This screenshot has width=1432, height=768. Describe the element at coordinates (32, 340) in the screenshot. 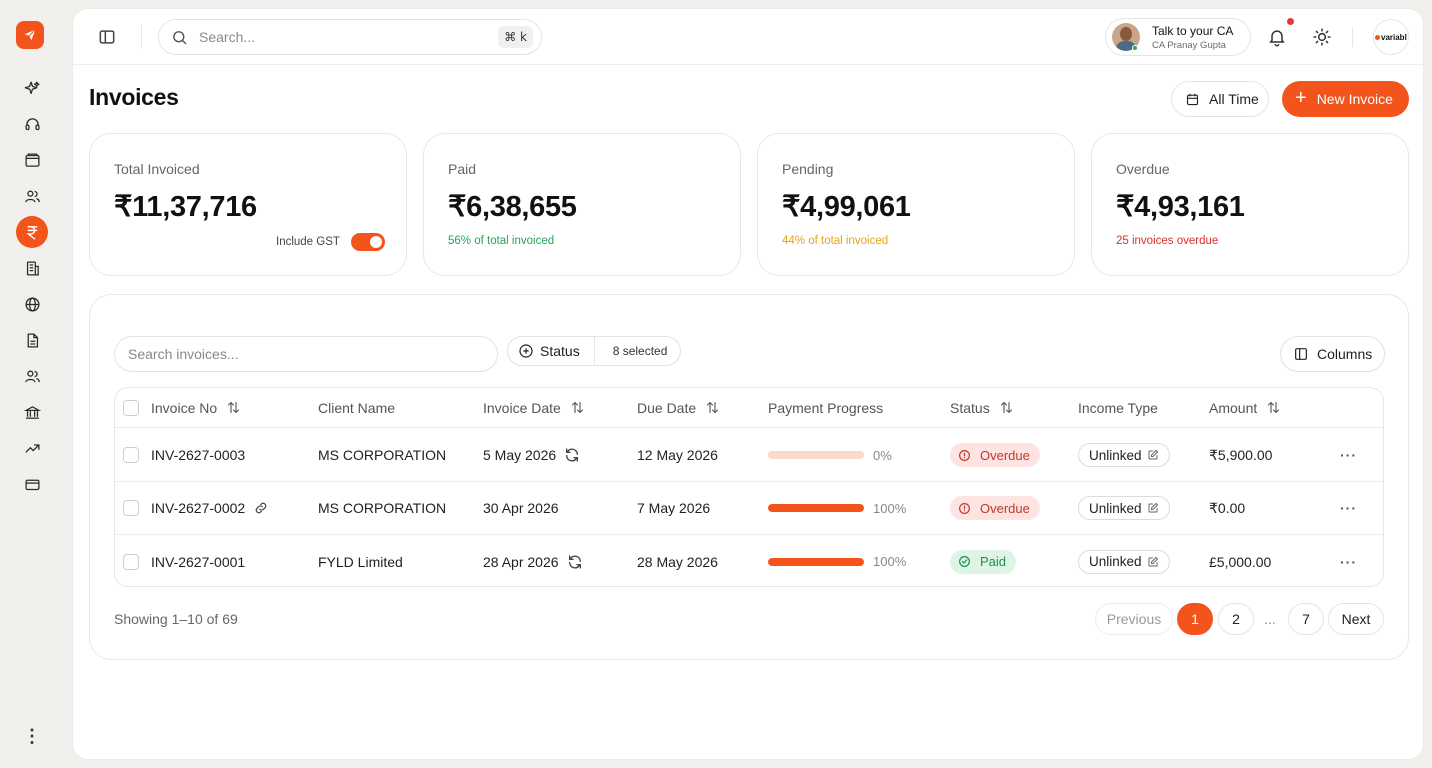

I see `rail-item-documents` at that location.